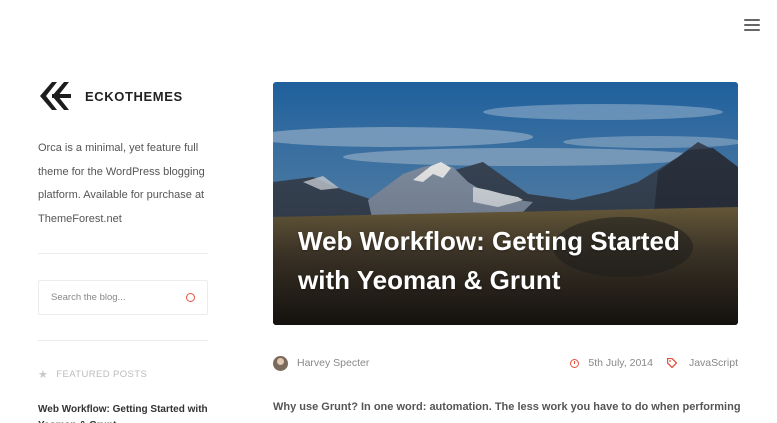  Describe the element at coordinates (575, 363) in the screenshot. I see `clock-icon` at that location.